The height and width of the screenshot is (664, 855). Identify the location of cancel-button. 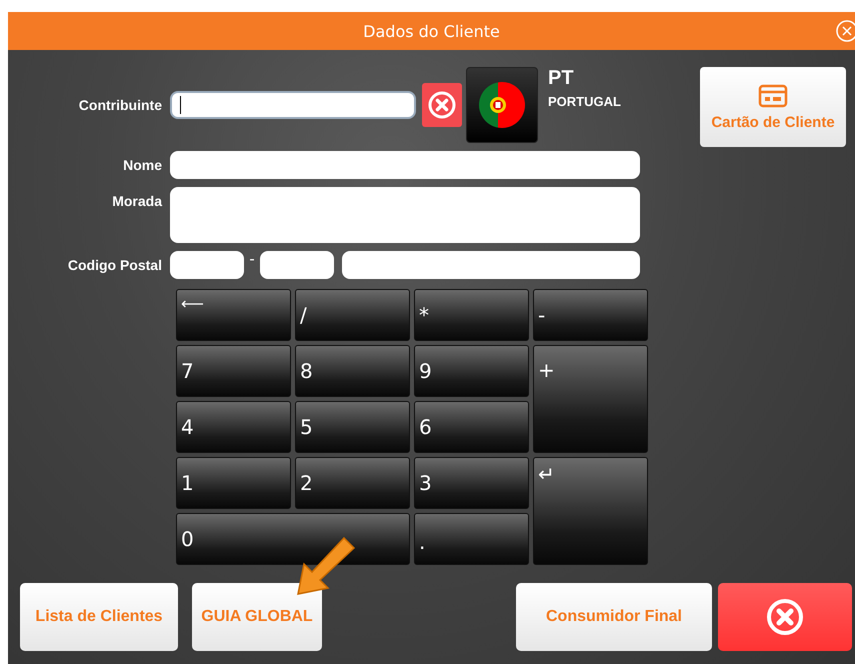
(785, 617).